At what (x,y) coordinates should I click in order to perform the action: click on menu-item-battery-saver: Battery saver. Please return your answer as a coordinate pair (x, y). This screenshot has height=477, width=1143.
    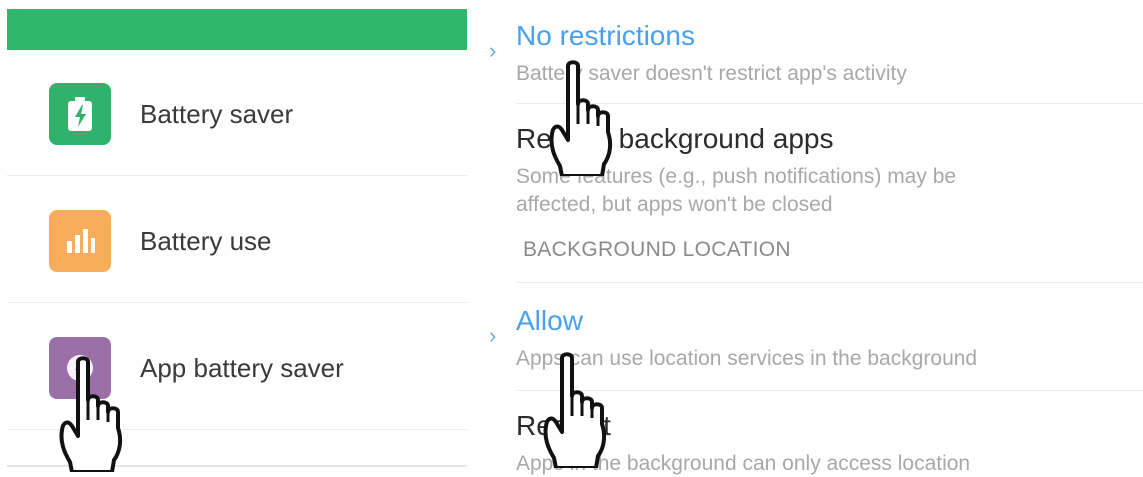
    Looking at the image, I should click on (237, 113).